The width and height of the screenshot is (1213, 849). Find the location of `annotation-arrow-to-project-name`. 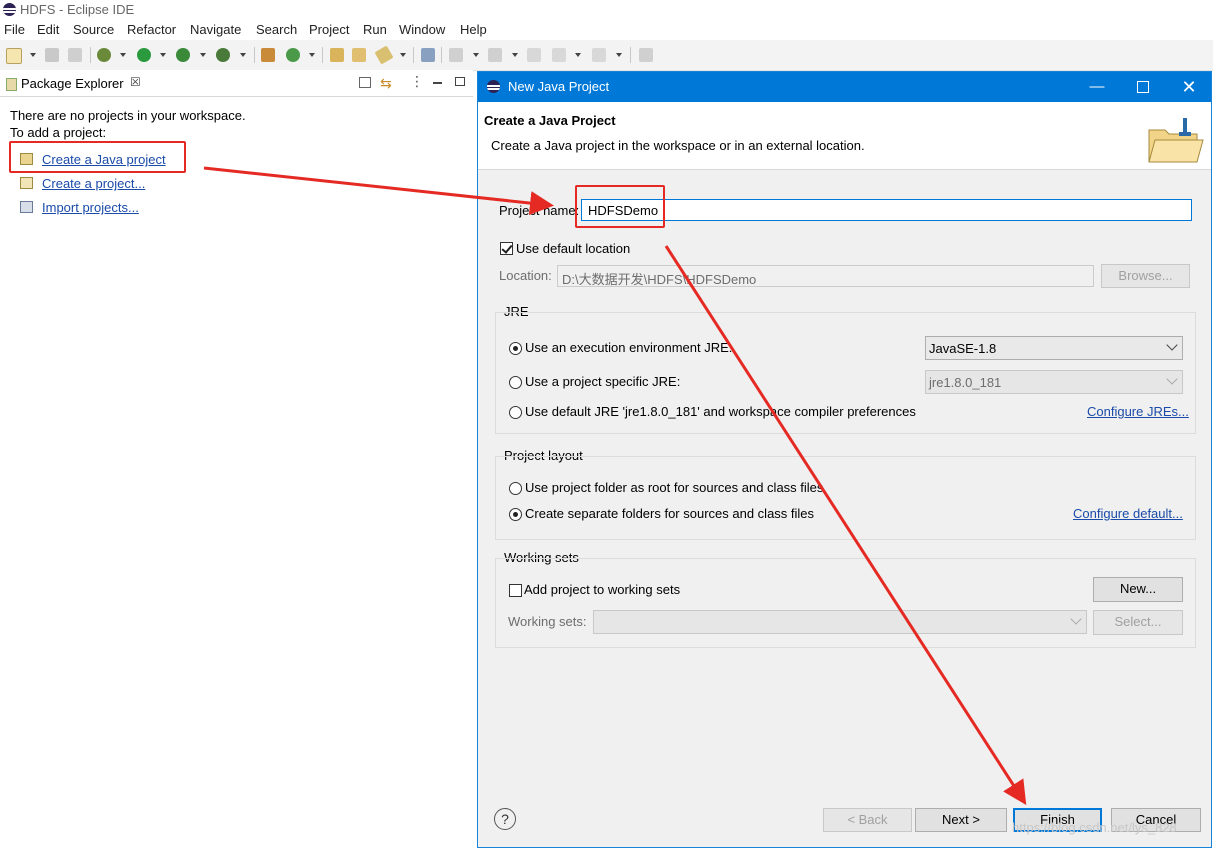

annotation-arrow-to-project-name is located at coordinates (378, 191).